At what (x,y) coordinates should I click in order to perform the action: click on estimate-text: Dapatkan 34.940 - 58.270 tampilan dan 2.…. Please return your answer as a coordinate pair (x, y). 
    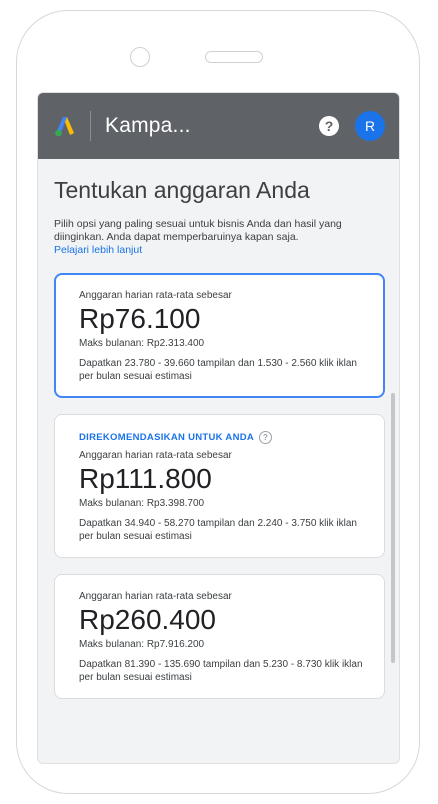
    Looking at the image, I should click on (218, 530).